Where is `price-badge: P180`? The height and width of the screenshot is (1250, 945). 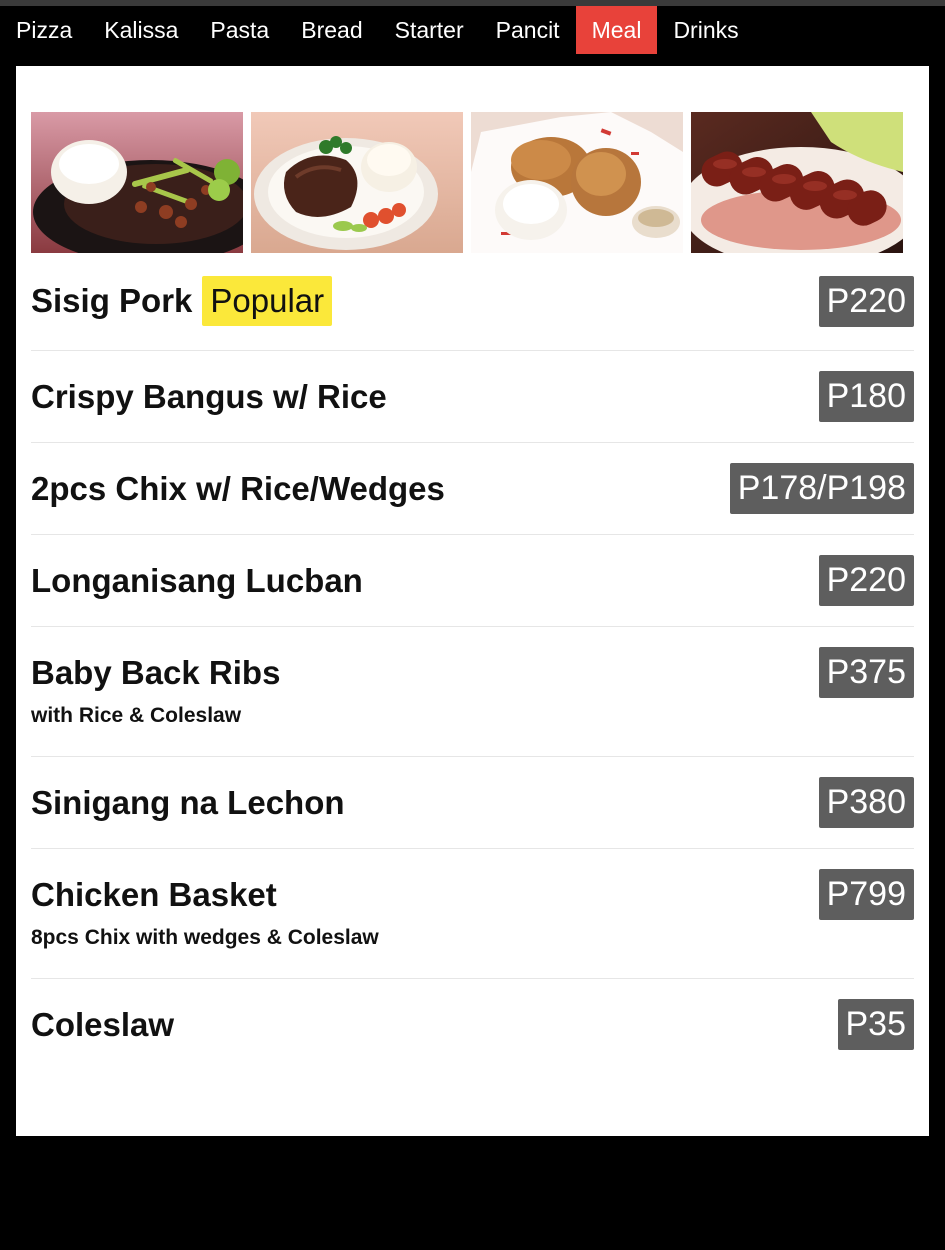 price-badge: P180 is located at coordinates (866, 396).